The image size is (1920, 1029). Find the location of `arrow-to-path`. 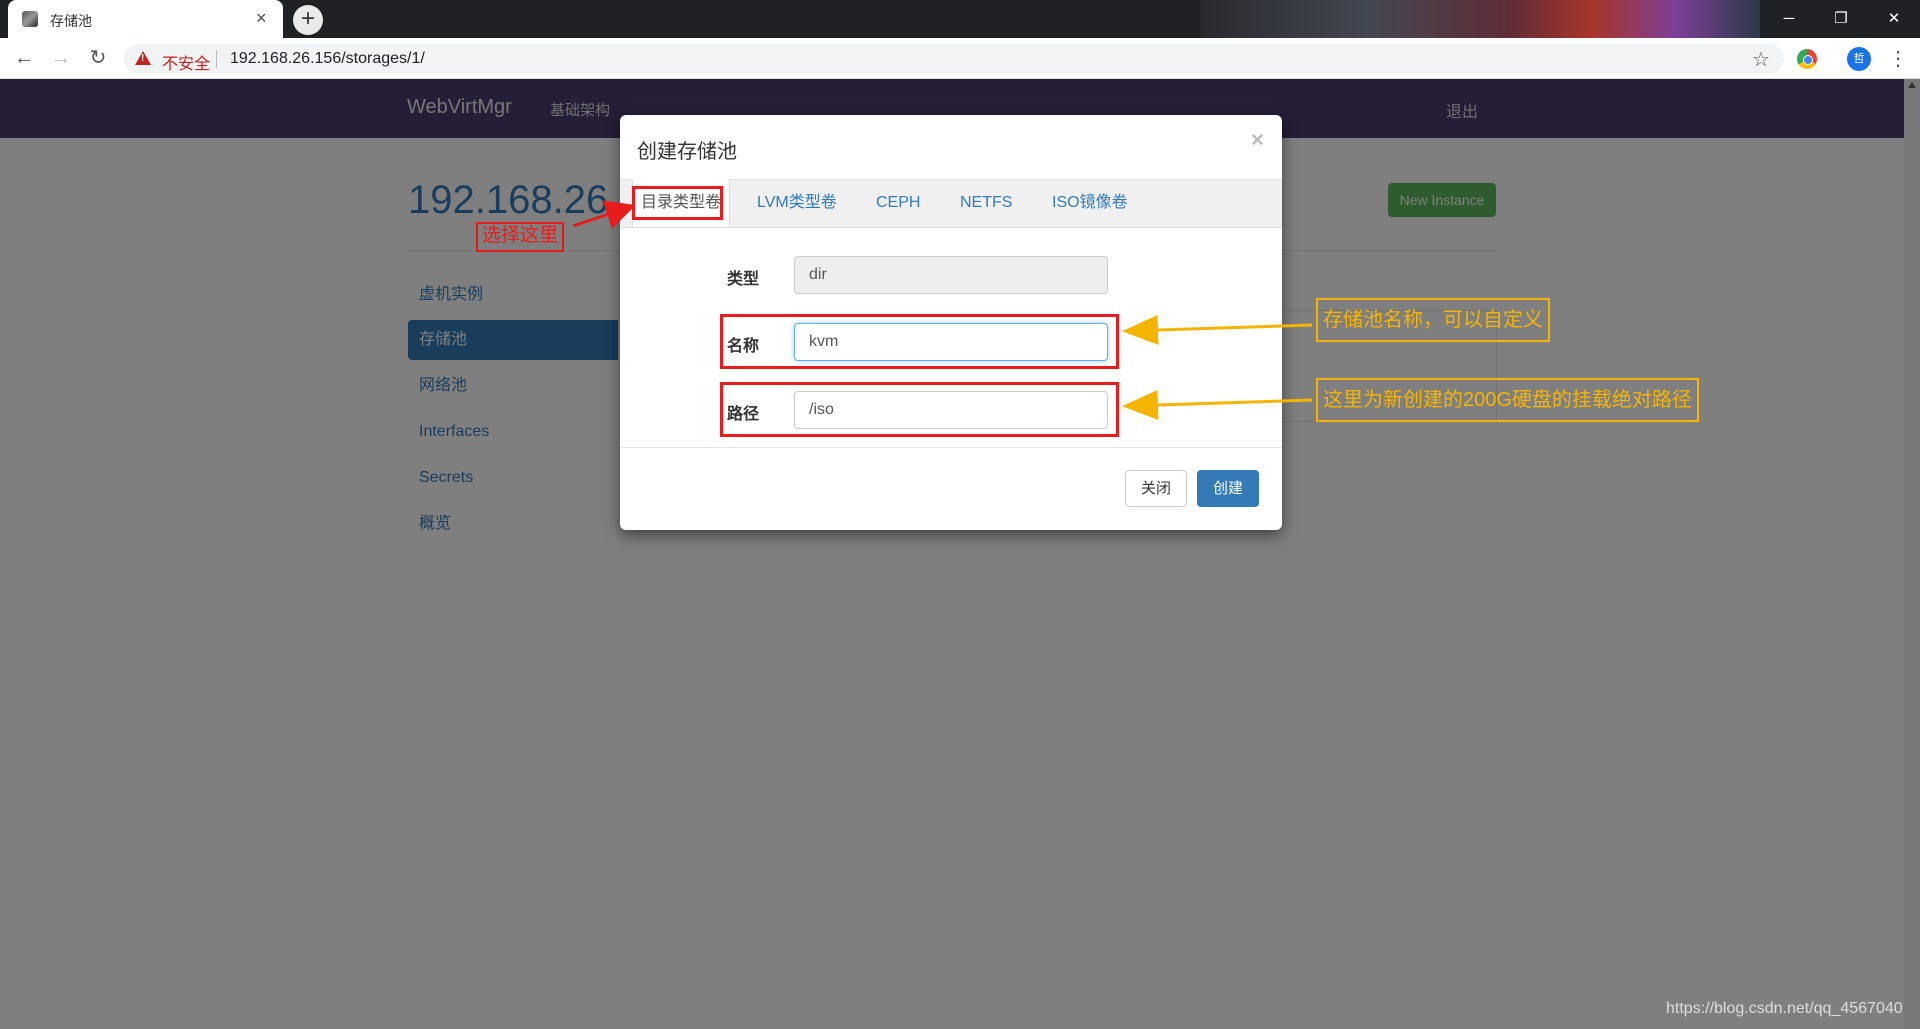

arrow-to-path is located at coordinates (1217, 405).